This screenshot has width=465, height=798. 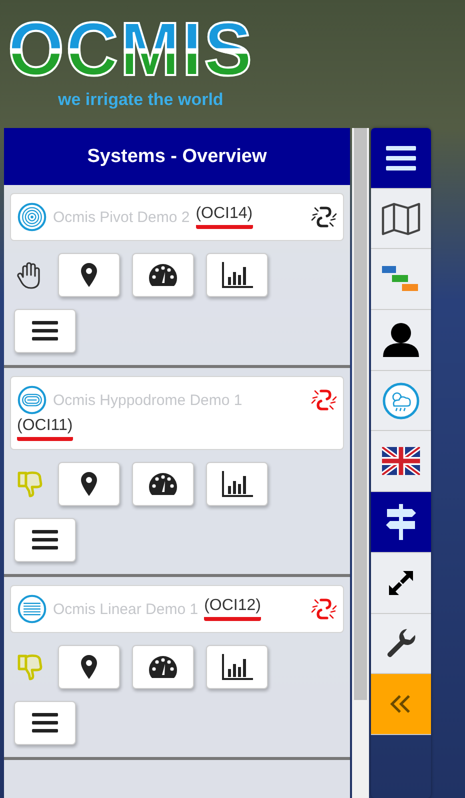 I want to click on wrench-icon, so click(x=401, y=643).